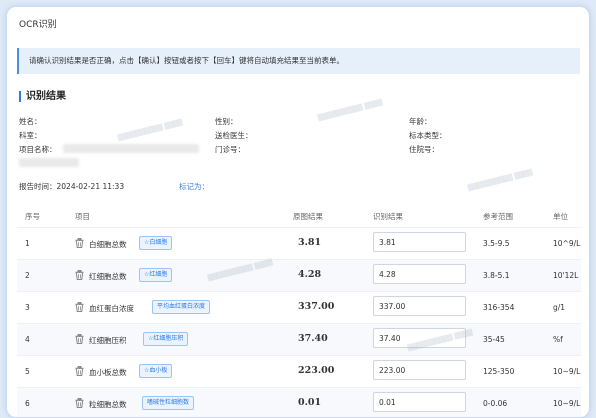 The image size is (596, 418). Describe the element at coordinates (310, 402) in the screenshot. I see `original-result: 0.01` at that location.